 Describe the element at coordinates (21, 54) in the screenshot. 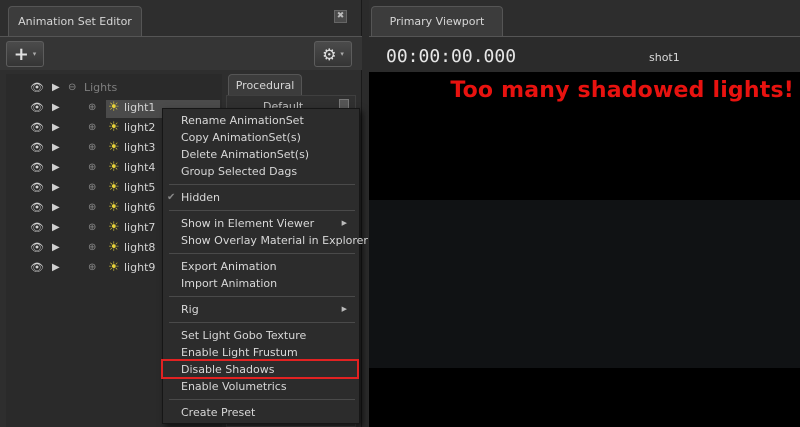

I see `plus-icon: +` at that location.